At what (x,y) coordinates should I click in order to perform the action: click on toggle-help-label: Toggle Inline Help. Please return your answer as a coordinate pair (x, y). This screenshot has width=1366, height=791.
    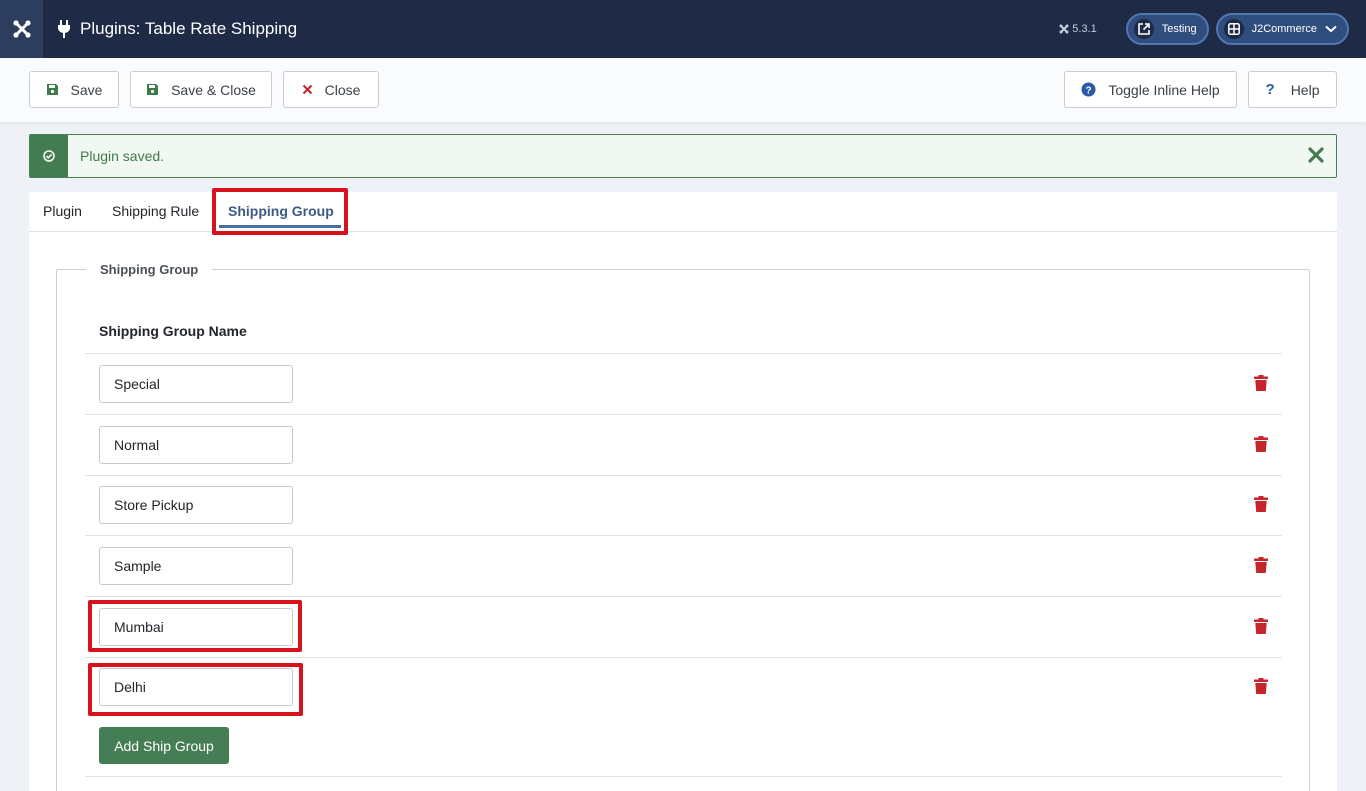
    Looking at the image, I should click on (1164, 89).